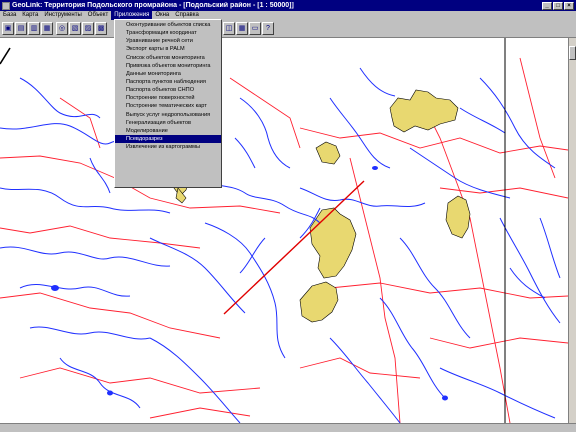  I want to click on menu-item-monitoring-list: Список объектов мониторинга, so click(168, 58).